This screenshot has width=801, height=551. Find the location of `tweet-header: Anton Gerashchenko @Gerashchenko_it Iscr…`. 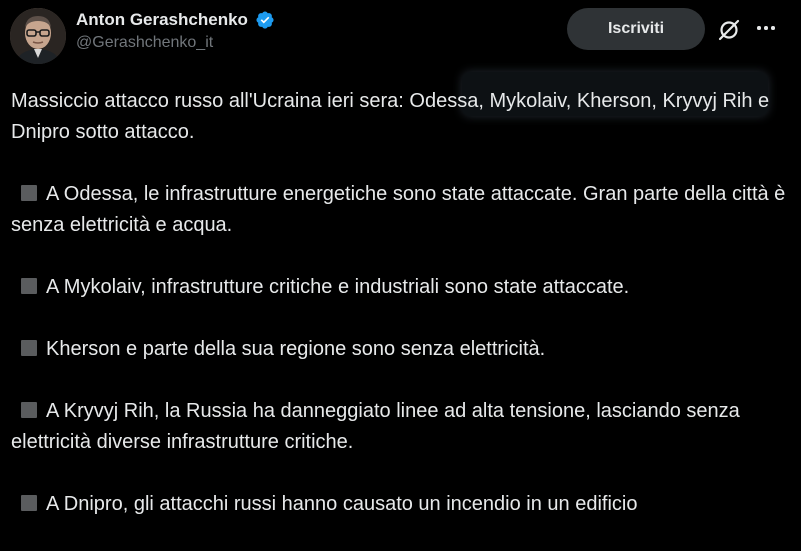

tweet-header: Anton Gerashchenko @Gerashchenko_it Iscr… is located at coordinates (400, 35).